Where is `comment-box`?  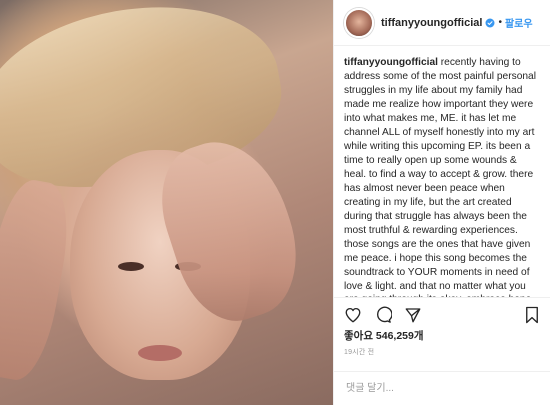
comment-box is located at coordinates (442, 388).